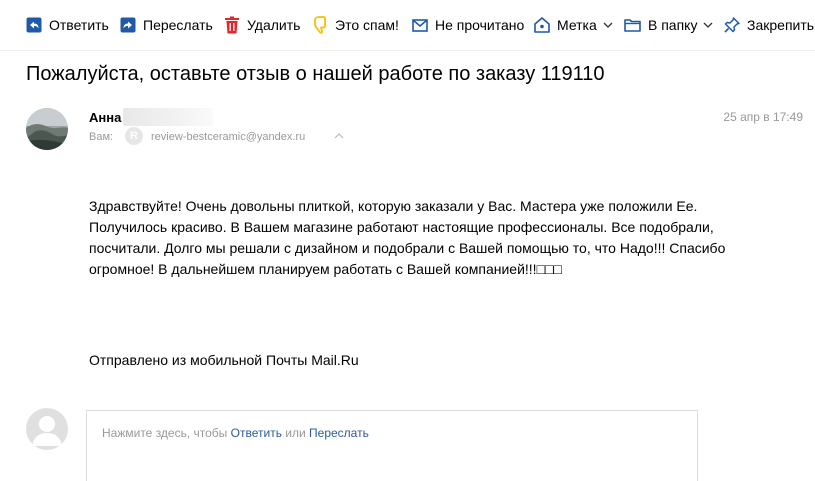 This screenshot has height=481, width=815. I want to click on user-avatar, so click(47, 429).